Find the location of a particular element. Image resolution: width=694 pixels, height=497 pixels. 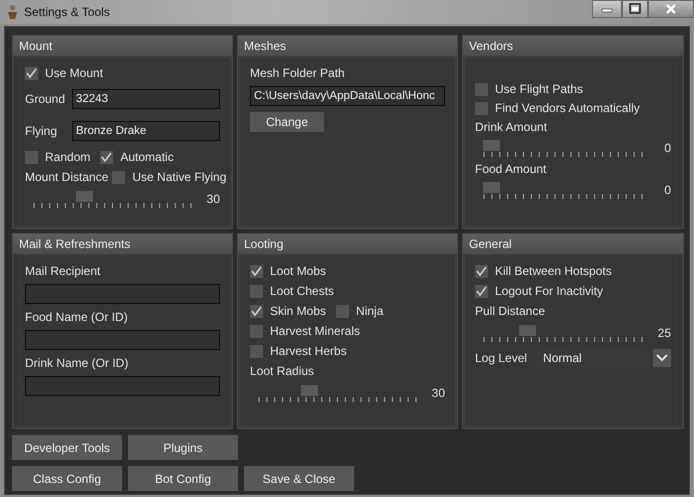

field-label: Mesh Folder Path is located at coordinates (298, 73).